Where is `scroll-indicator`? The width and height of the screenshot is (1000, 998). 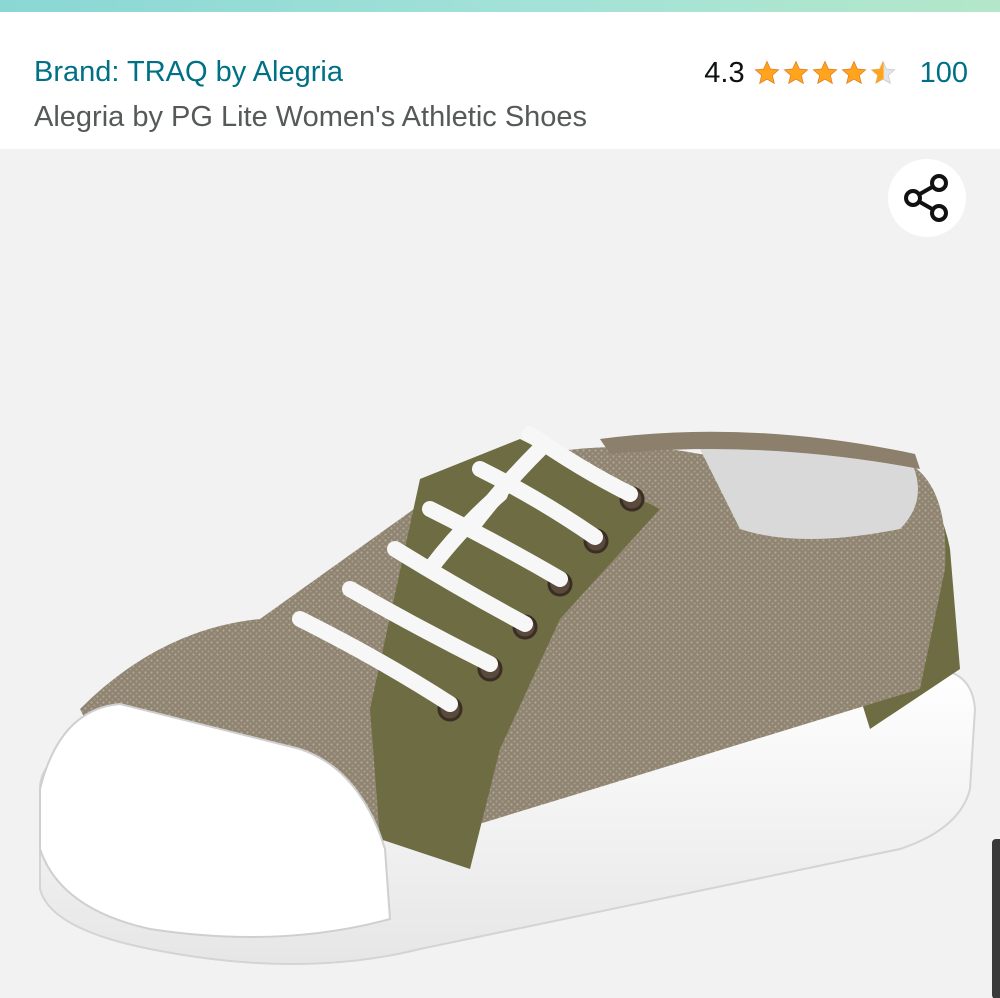 scroll-indicator is located at coordinates (996, 918).